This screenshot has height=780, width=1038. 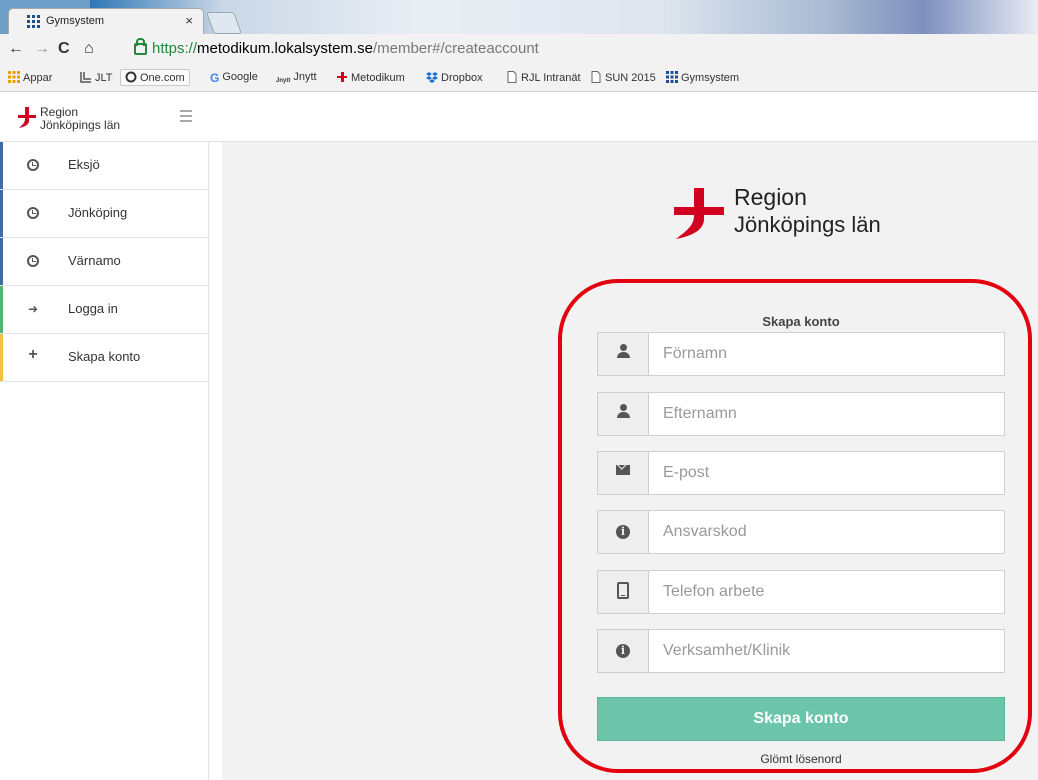 I want to click on browser-tab: Gymsystem ×, so click(x=106, y=21).